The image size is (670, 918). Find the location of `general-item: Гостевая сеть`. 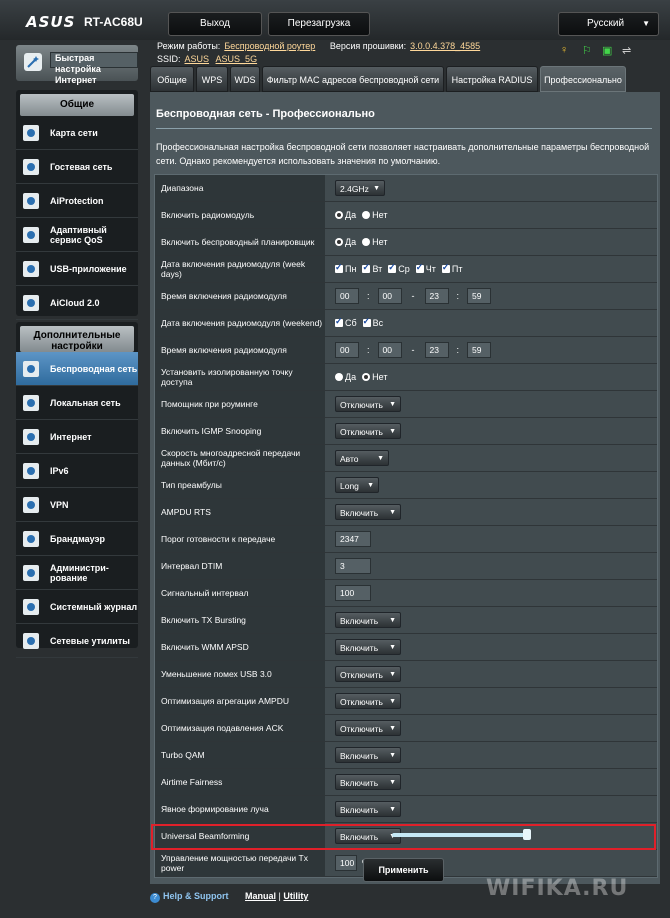

general-item: Гостевая сеть is located at coordinates (77, 167).